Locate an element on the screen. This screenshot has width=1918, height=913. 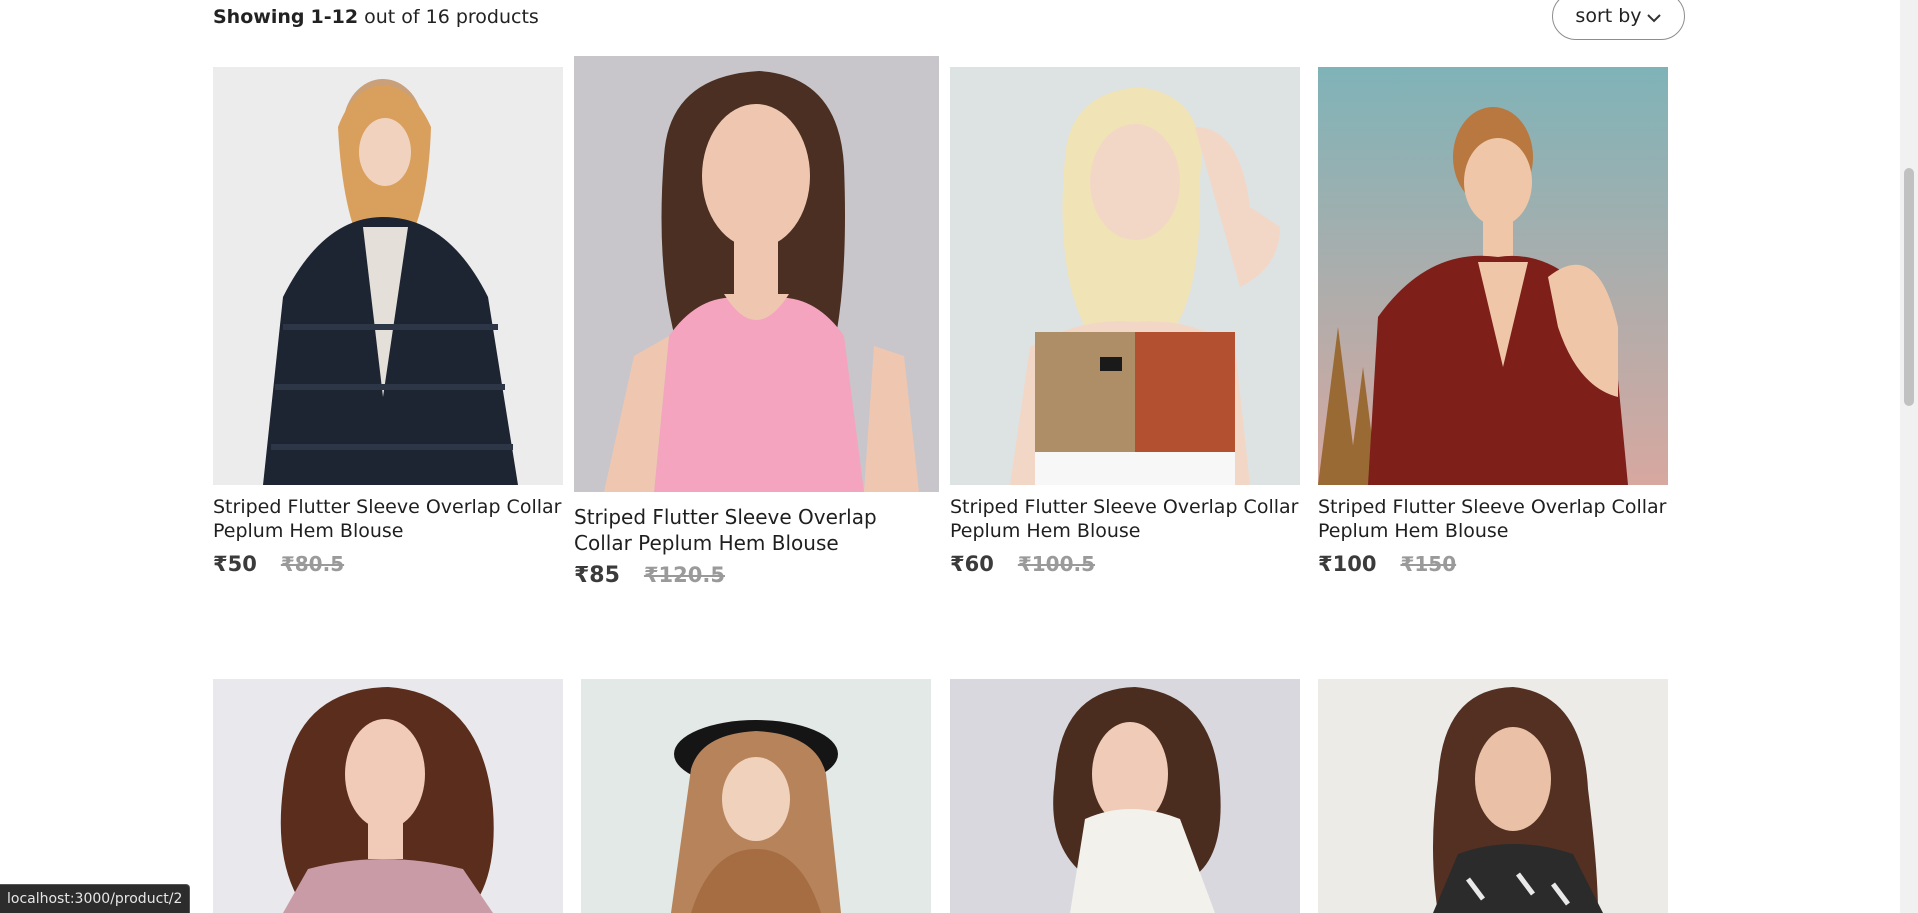
results-count-range: 1-12 is located at coordinates (334, 17).